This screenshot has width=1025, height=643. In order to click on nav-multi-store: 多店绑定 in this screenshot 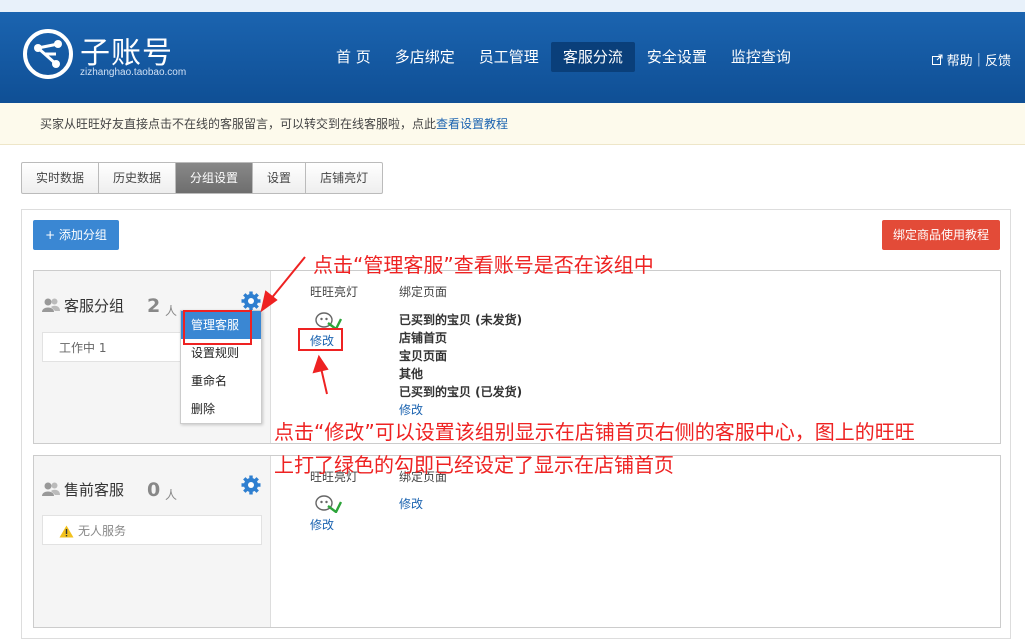, I will do `click(425, 57)`.